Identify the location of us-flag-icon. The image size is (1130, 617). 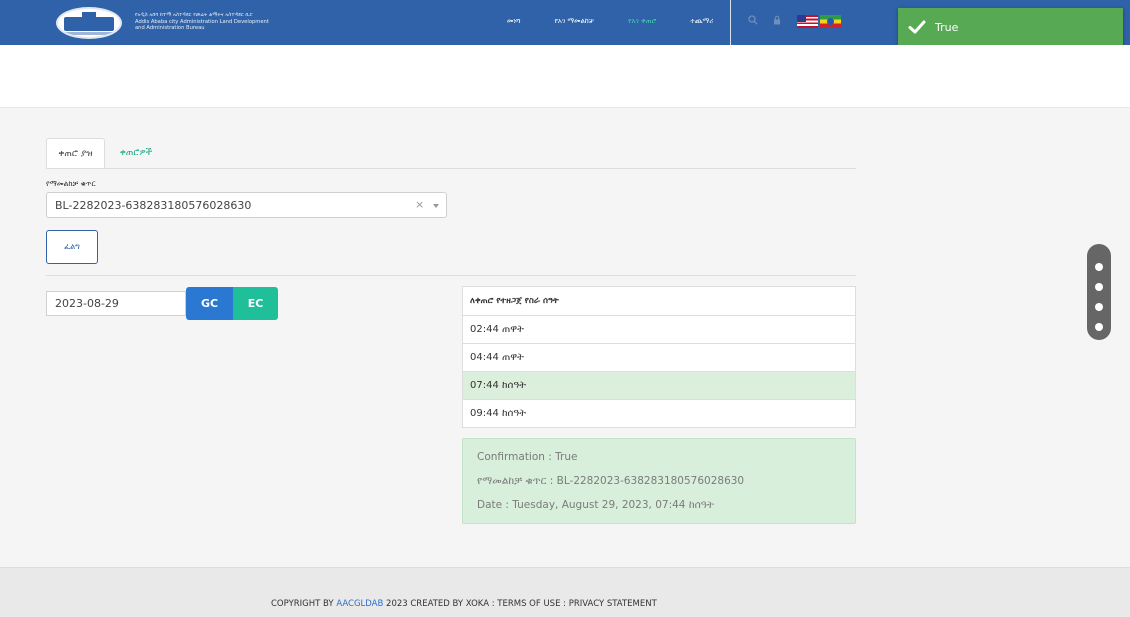
(807, 21).